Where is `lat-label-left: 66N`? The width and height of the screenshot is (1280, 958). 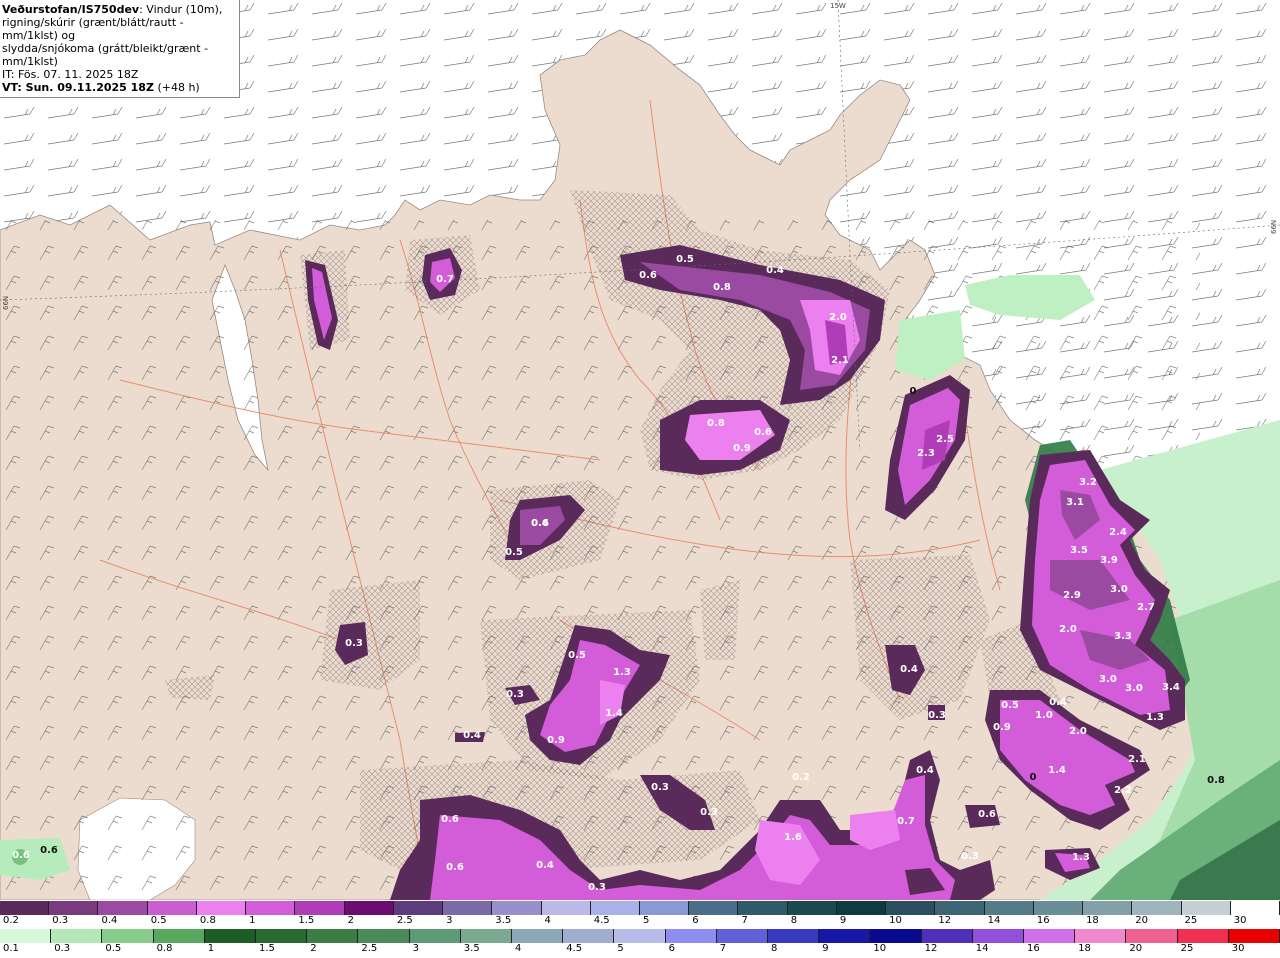 lat-label-left: 66N is located at coordinates (6, 303).